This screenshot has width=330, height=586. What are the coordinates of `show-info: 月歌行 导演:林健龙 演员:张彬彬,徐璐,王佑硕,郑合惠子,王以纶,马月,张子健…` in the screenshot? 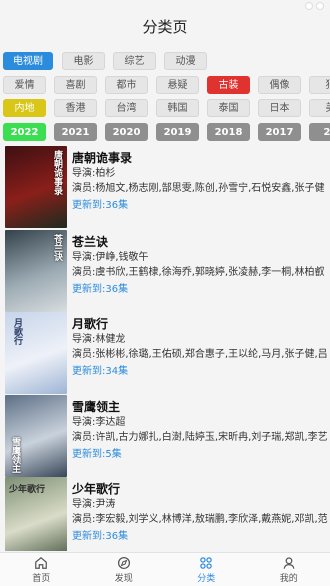 It's located at (201, 345).